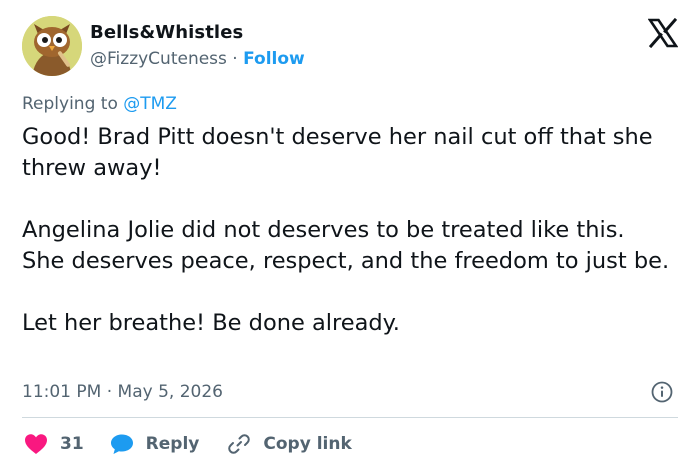 The height and width of the screenshot is (471, 700). I want to click on post-date: May 5, 2026, so click(170, 392).